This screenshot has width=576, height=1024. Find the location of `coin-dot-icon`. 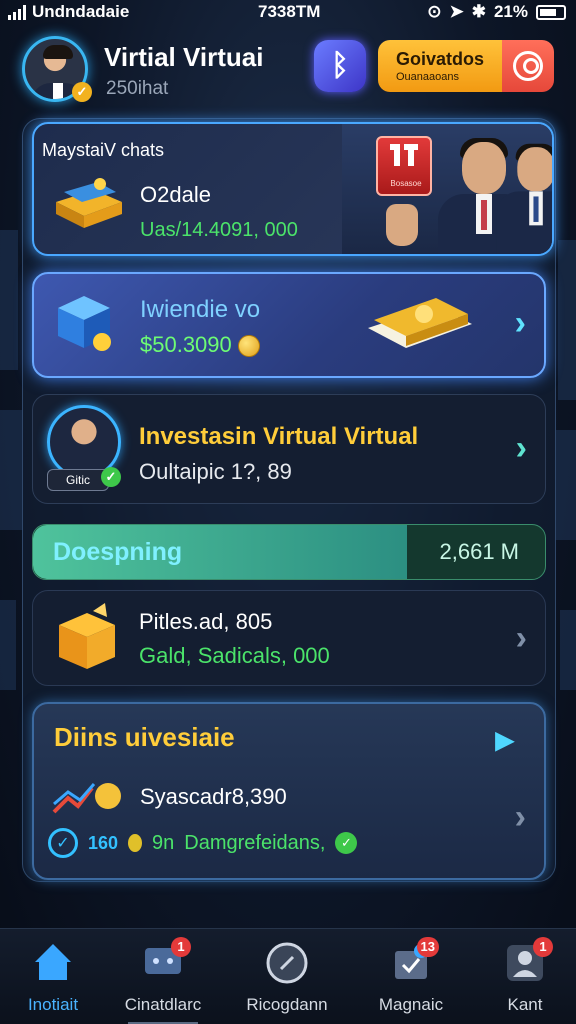

coin-dot-icon is located at coordinates (135, 843).